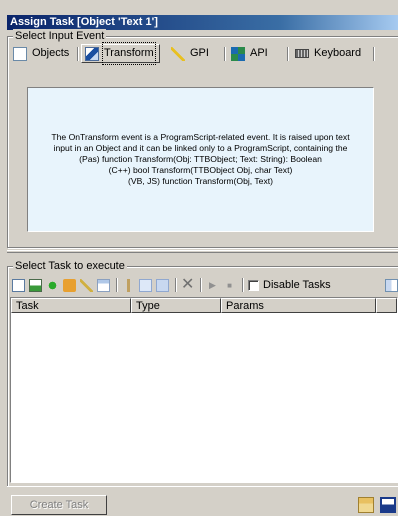 The width and height of the screenshot is (398, 516). What do you see at coordinates (258, 53) in the screenshot?
I see `tab-api: API` at bounding box center [258, 53].